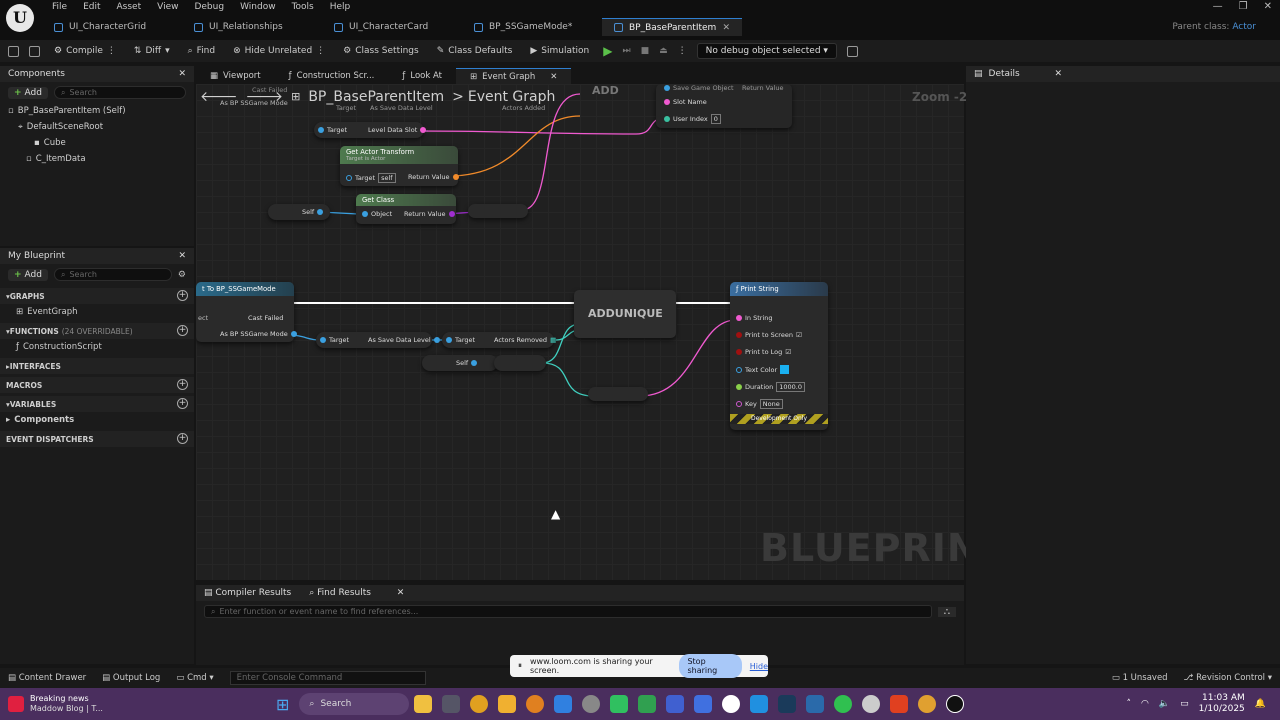 This screenshot has width=1280, height=720. What do you see at coordinates (97, 347) in the screenshot?
I see `function-item-constructionscript: ƒ ConstructionScript` at bounding box center [97, 347].